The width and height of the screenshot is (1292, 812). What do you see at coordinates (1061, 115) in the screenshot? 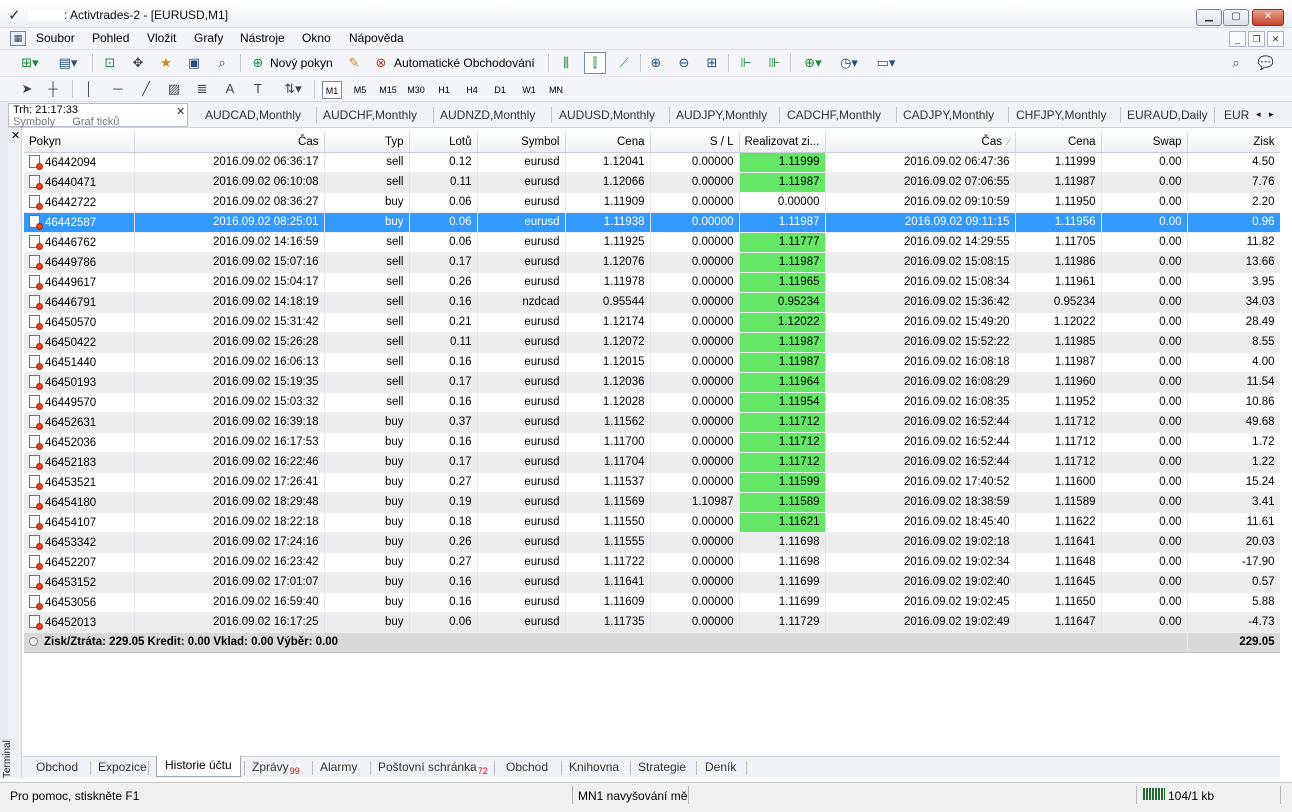
I see `chart-tab-chfjpy: CHFJPY,Monthly` at bounding box center [1061, 115].